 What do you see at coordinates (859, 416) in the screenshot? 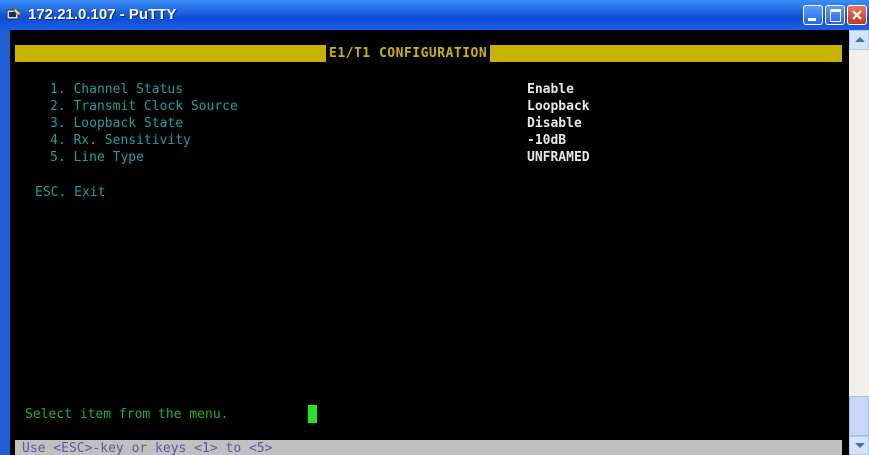
I see `scroll-thumb` at bounding box center [859, 416].